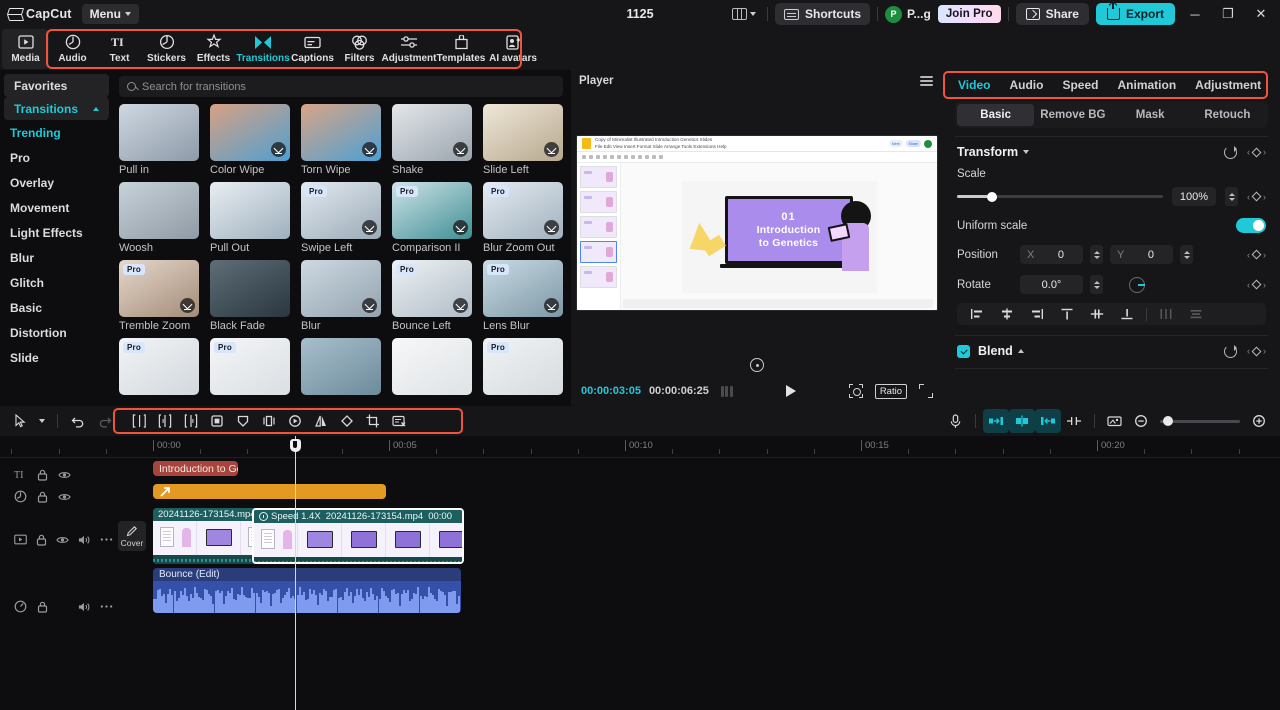  What do you see at coordinates (523, 218) in the screenshot?
I see `transition-item: Pro Blur Zoom Out` at bounding box center [523, 218].